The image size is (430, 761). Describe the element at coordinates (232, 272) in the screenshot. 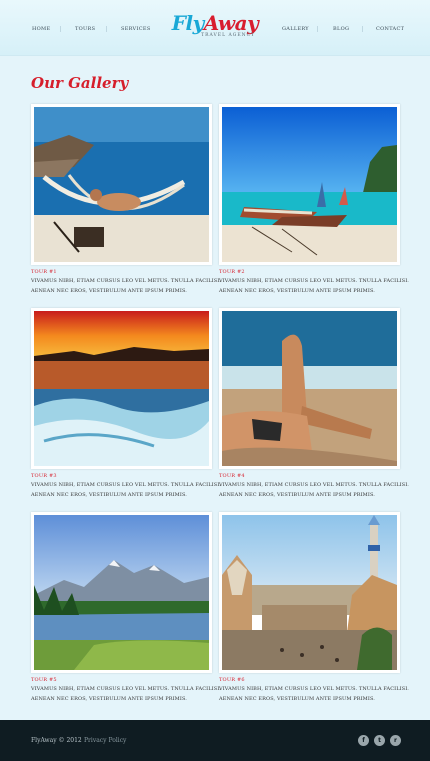

I see `gallery-title-tour-2: TOUR #2` at that location.